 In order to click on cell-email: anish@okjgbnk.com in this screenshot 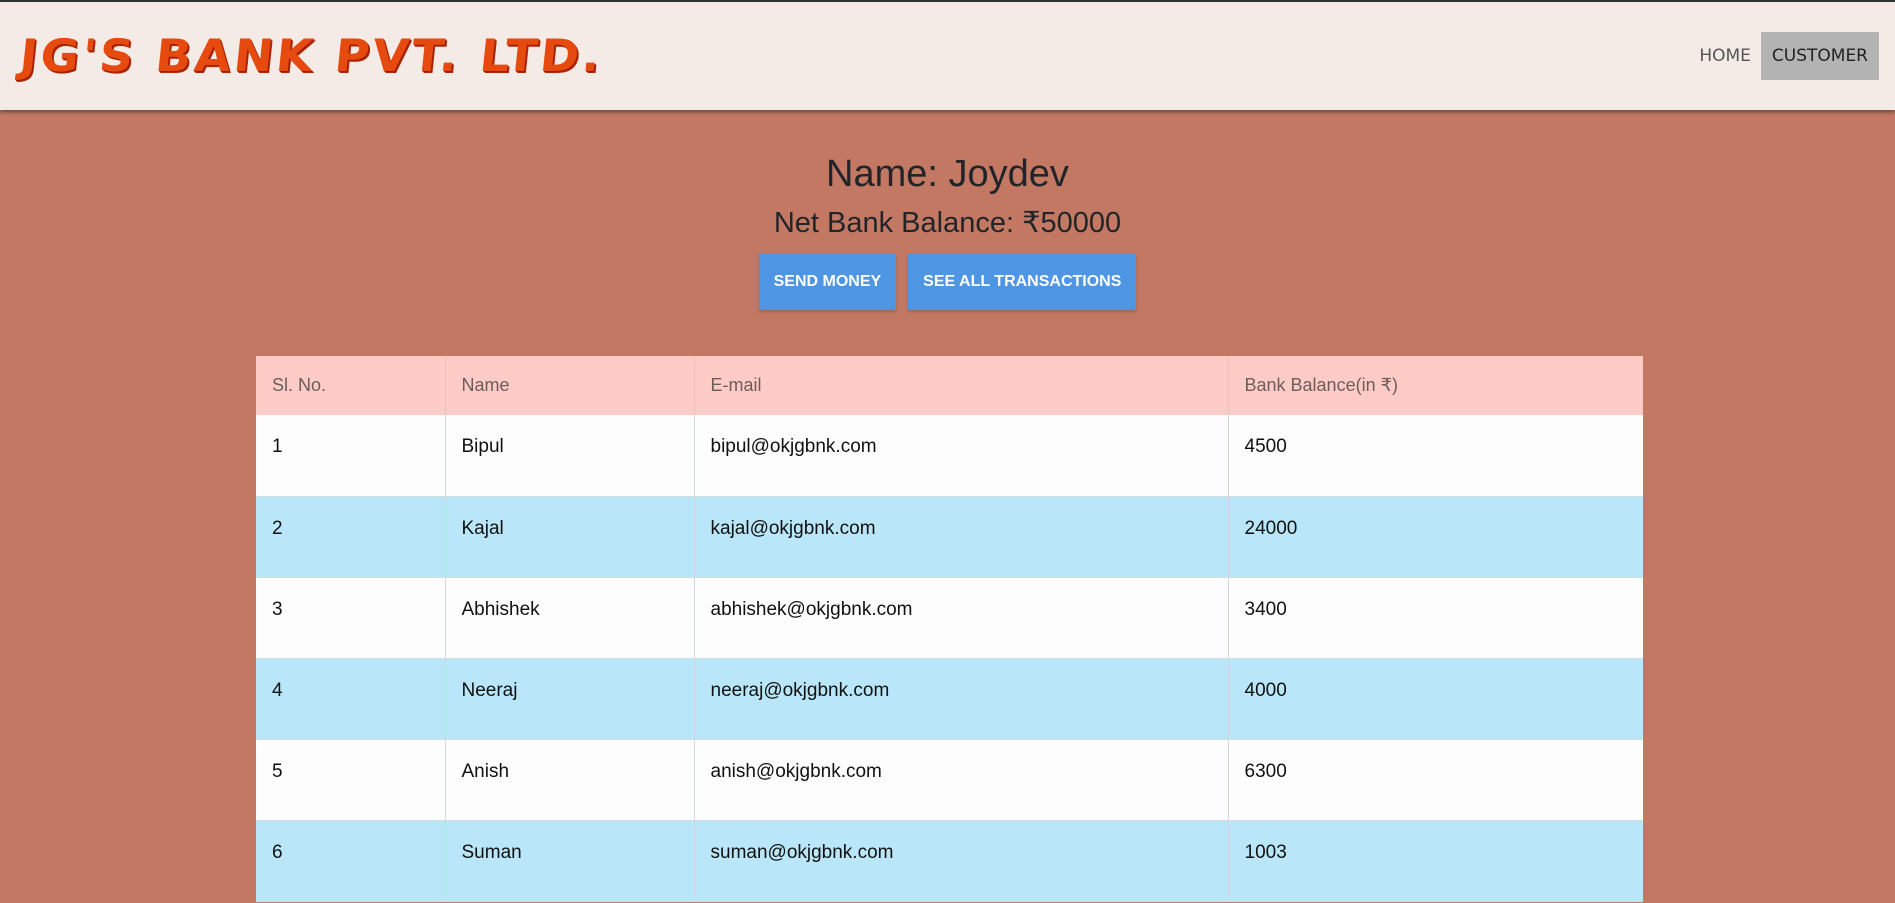, I will do `click(961, 779)`.